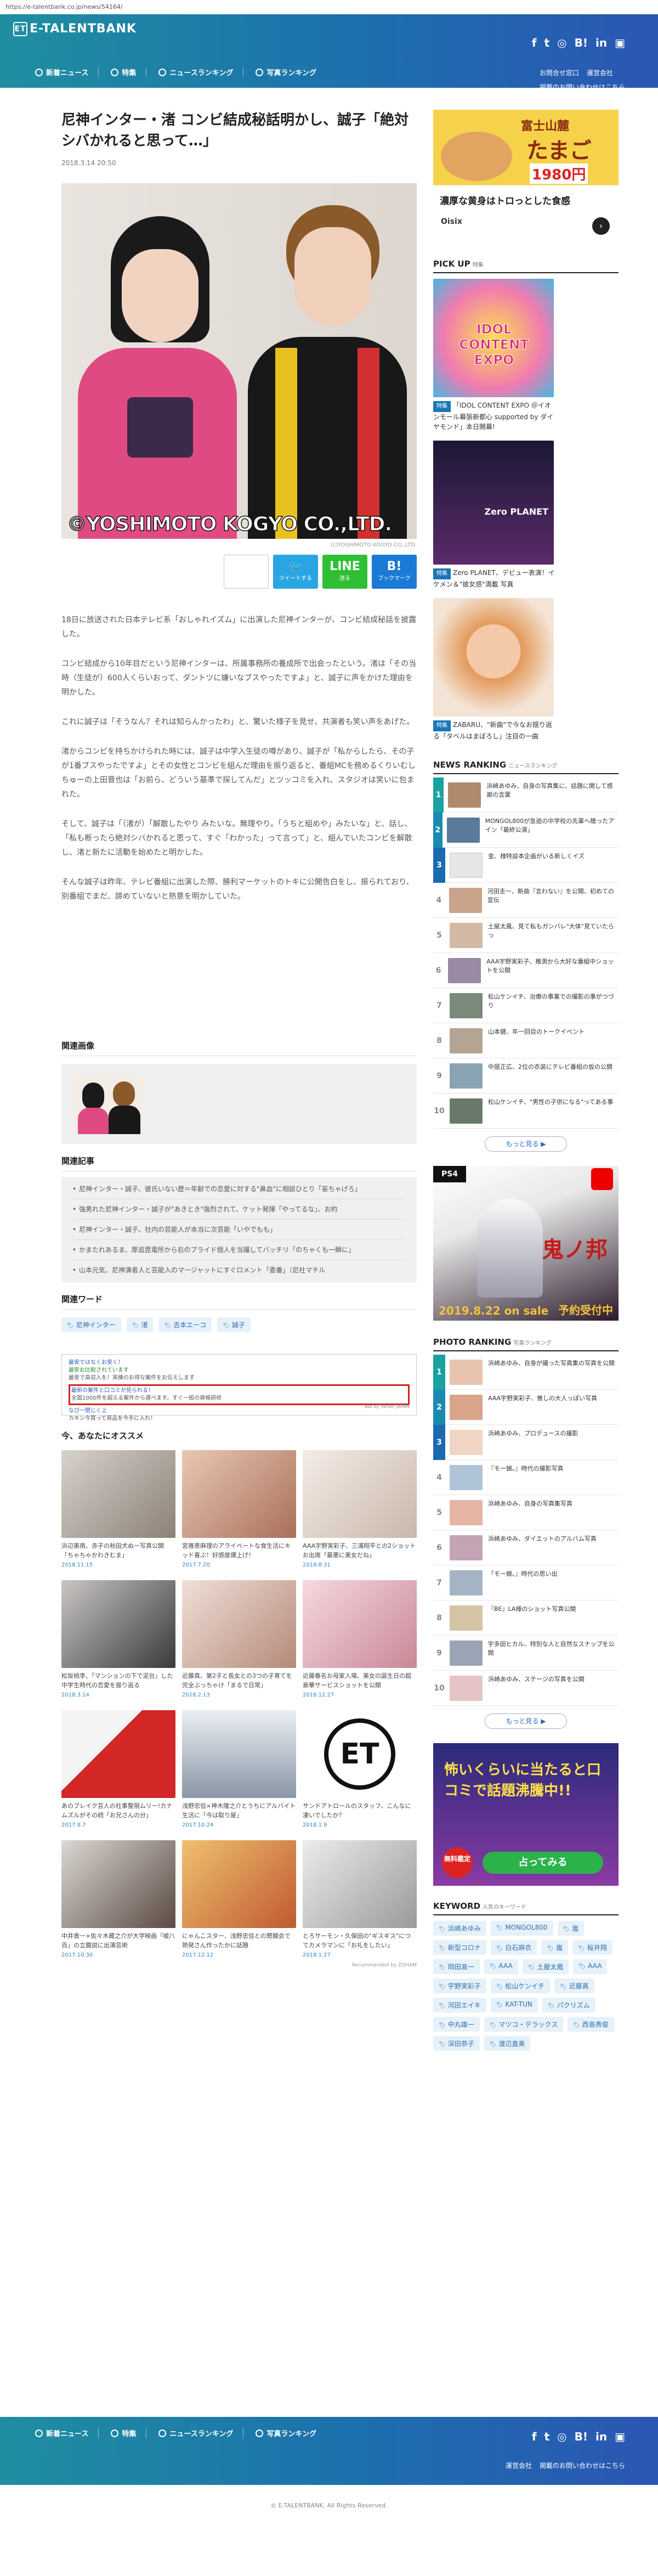 The height and width of the screenshot is (2576, 658). I want to click on photo-ranking-more-button: もっと見る ▶, so click(526, 1721).